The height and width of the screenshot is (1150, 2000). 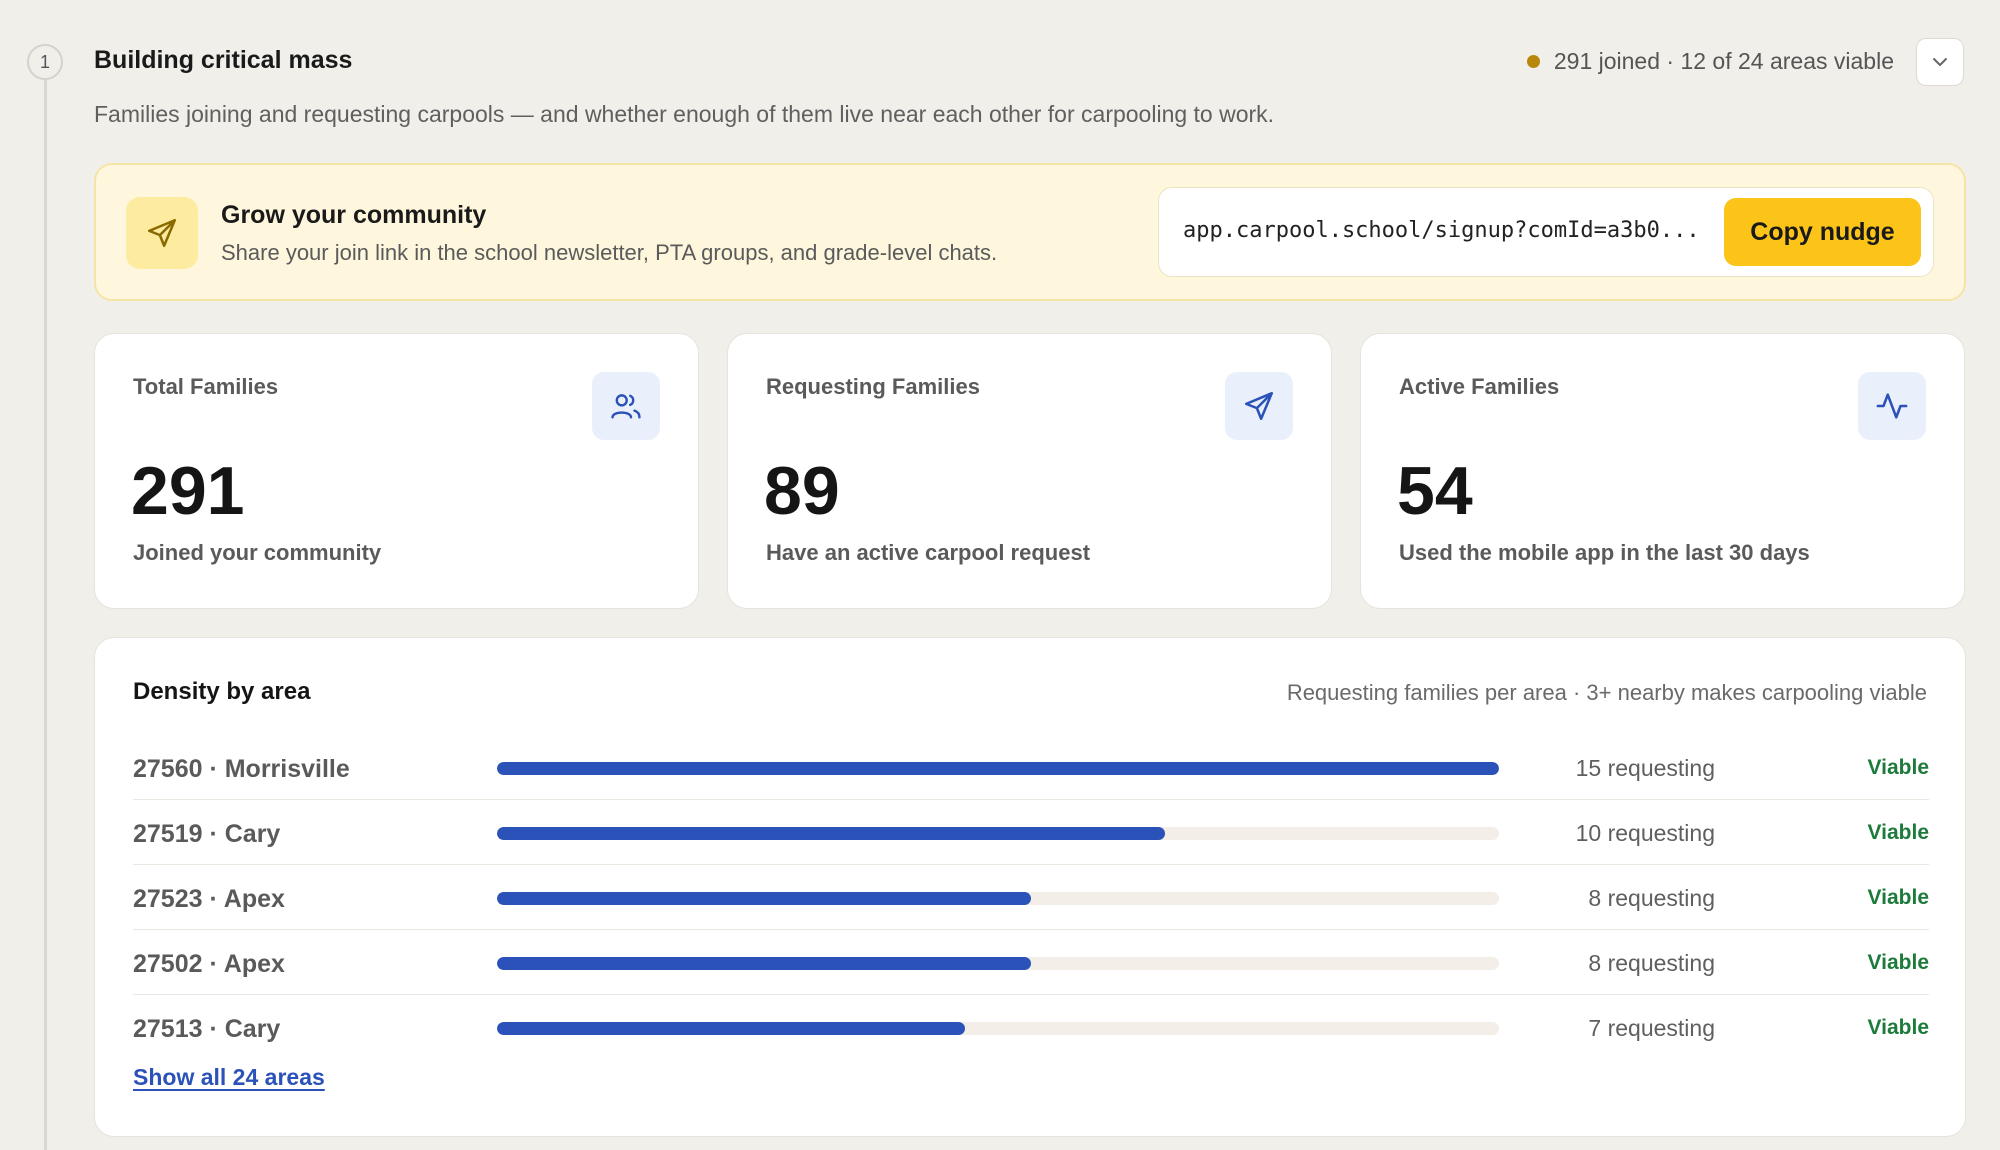 What do you see at coordinates (223, 60) in the screenshot?
I see `section-title: Building critical mass` at bounding box center [223, 60].